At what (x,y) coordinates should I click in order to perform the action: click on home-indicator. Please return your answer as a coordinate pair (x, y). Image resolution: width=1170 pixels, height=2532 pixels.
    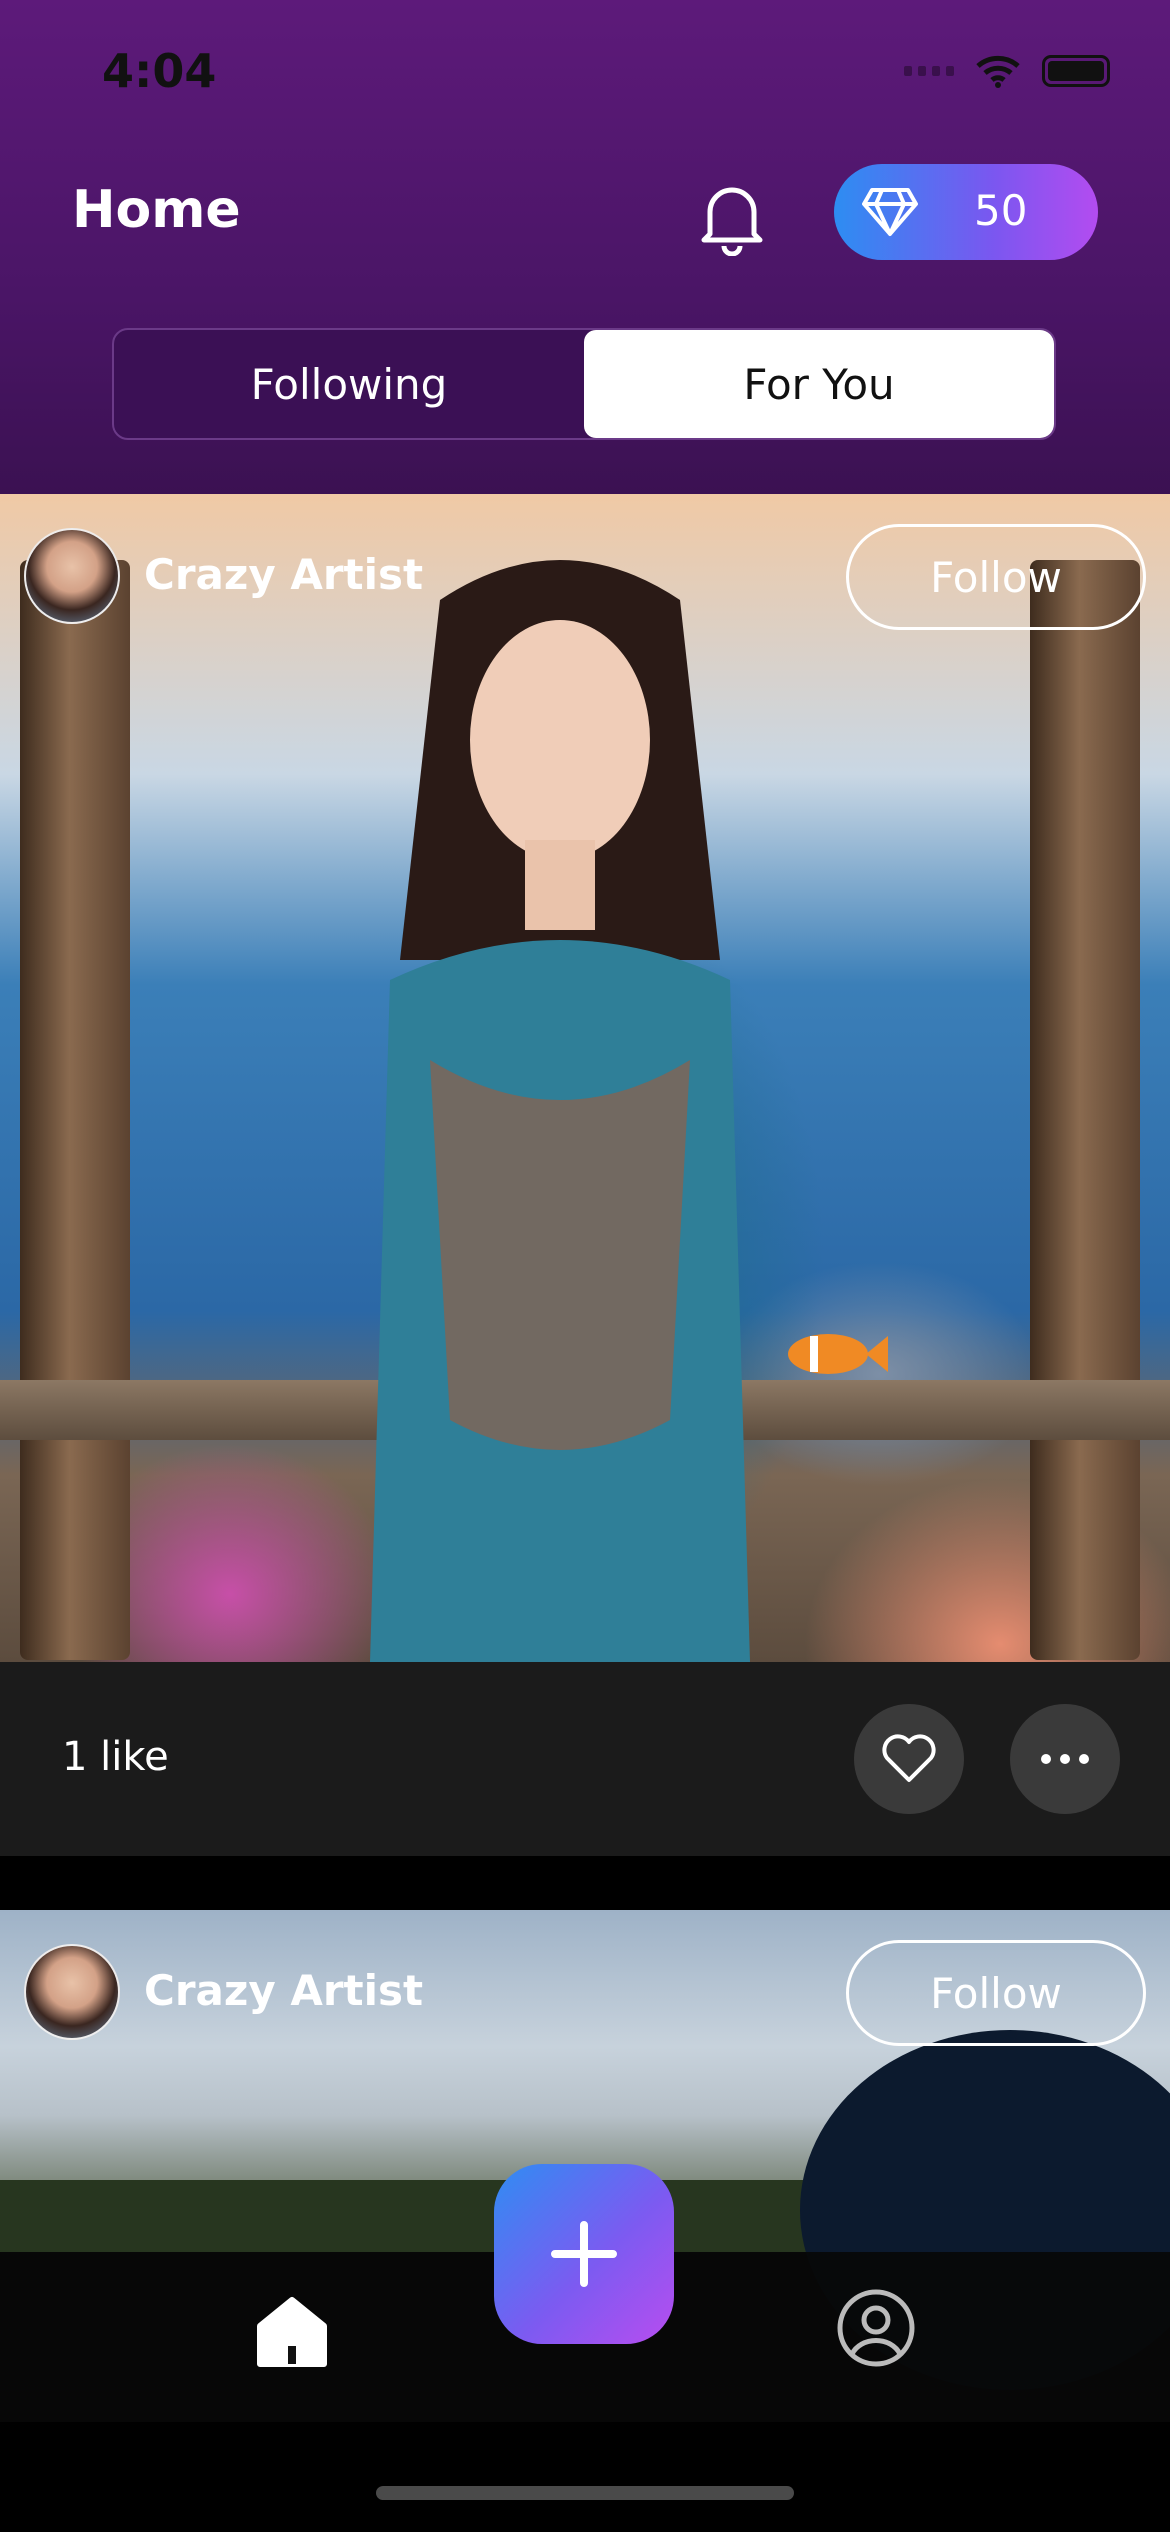
    Looking at the image, I should click on (585, 2493).